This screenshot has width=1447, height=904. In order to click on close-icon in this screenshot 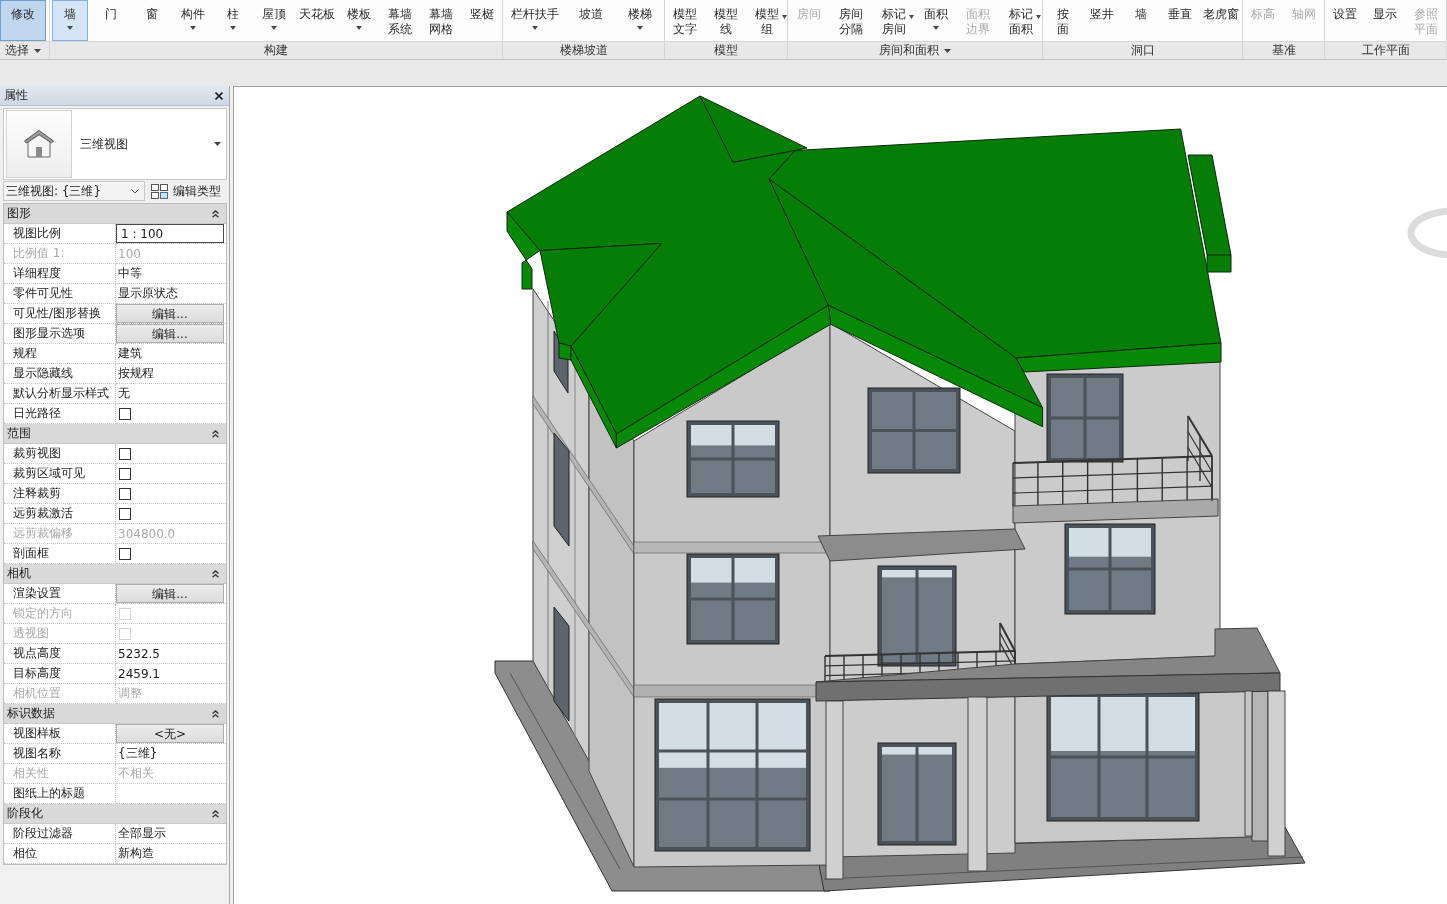, I will do `click(219, 95)`.